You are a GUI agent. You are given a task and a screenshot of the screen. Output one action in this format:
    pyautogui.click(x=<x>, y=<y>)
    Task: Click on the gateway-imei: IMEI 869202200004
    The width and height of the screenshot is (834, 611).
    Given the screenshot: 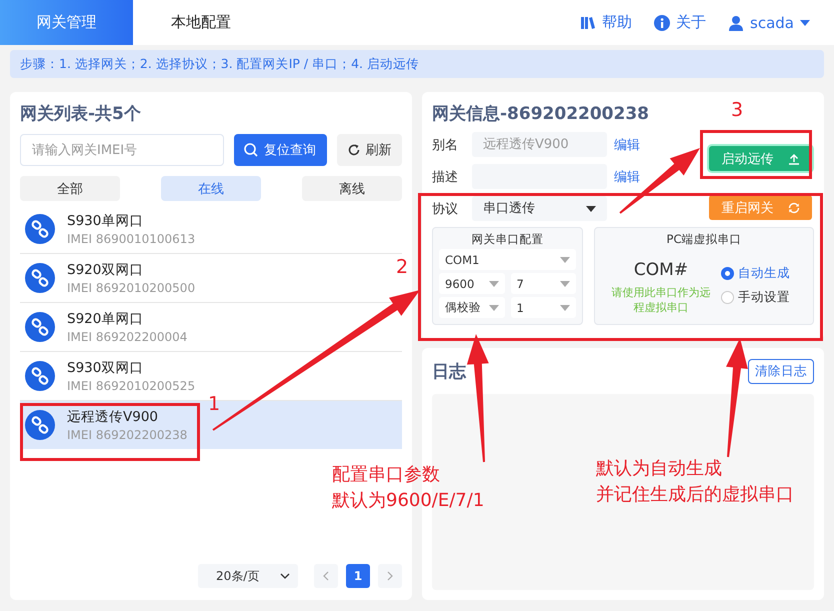 What is the action you would take?
    pyautogui.click(x=127, y=337)
    